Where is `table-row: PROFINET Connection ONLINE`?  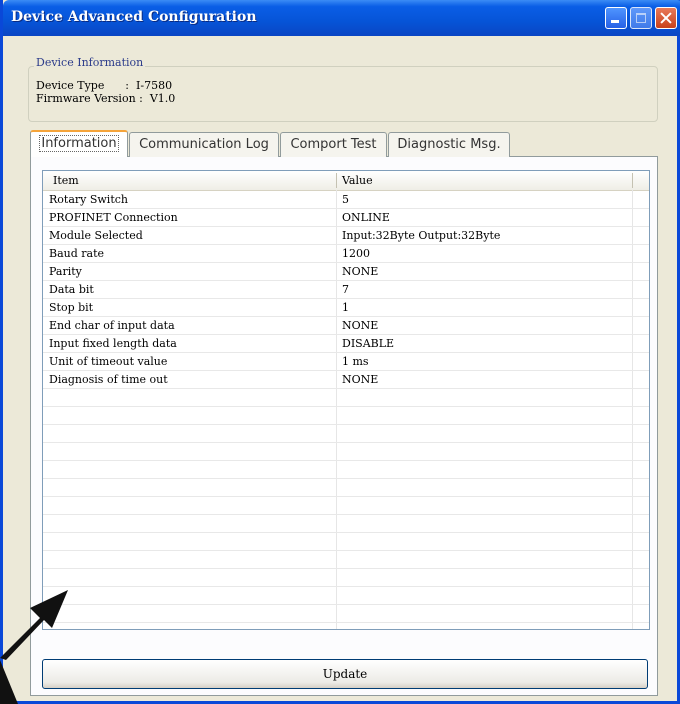
table-row: PROFINET Connection ONLINE is located at coordinates (346, 217).